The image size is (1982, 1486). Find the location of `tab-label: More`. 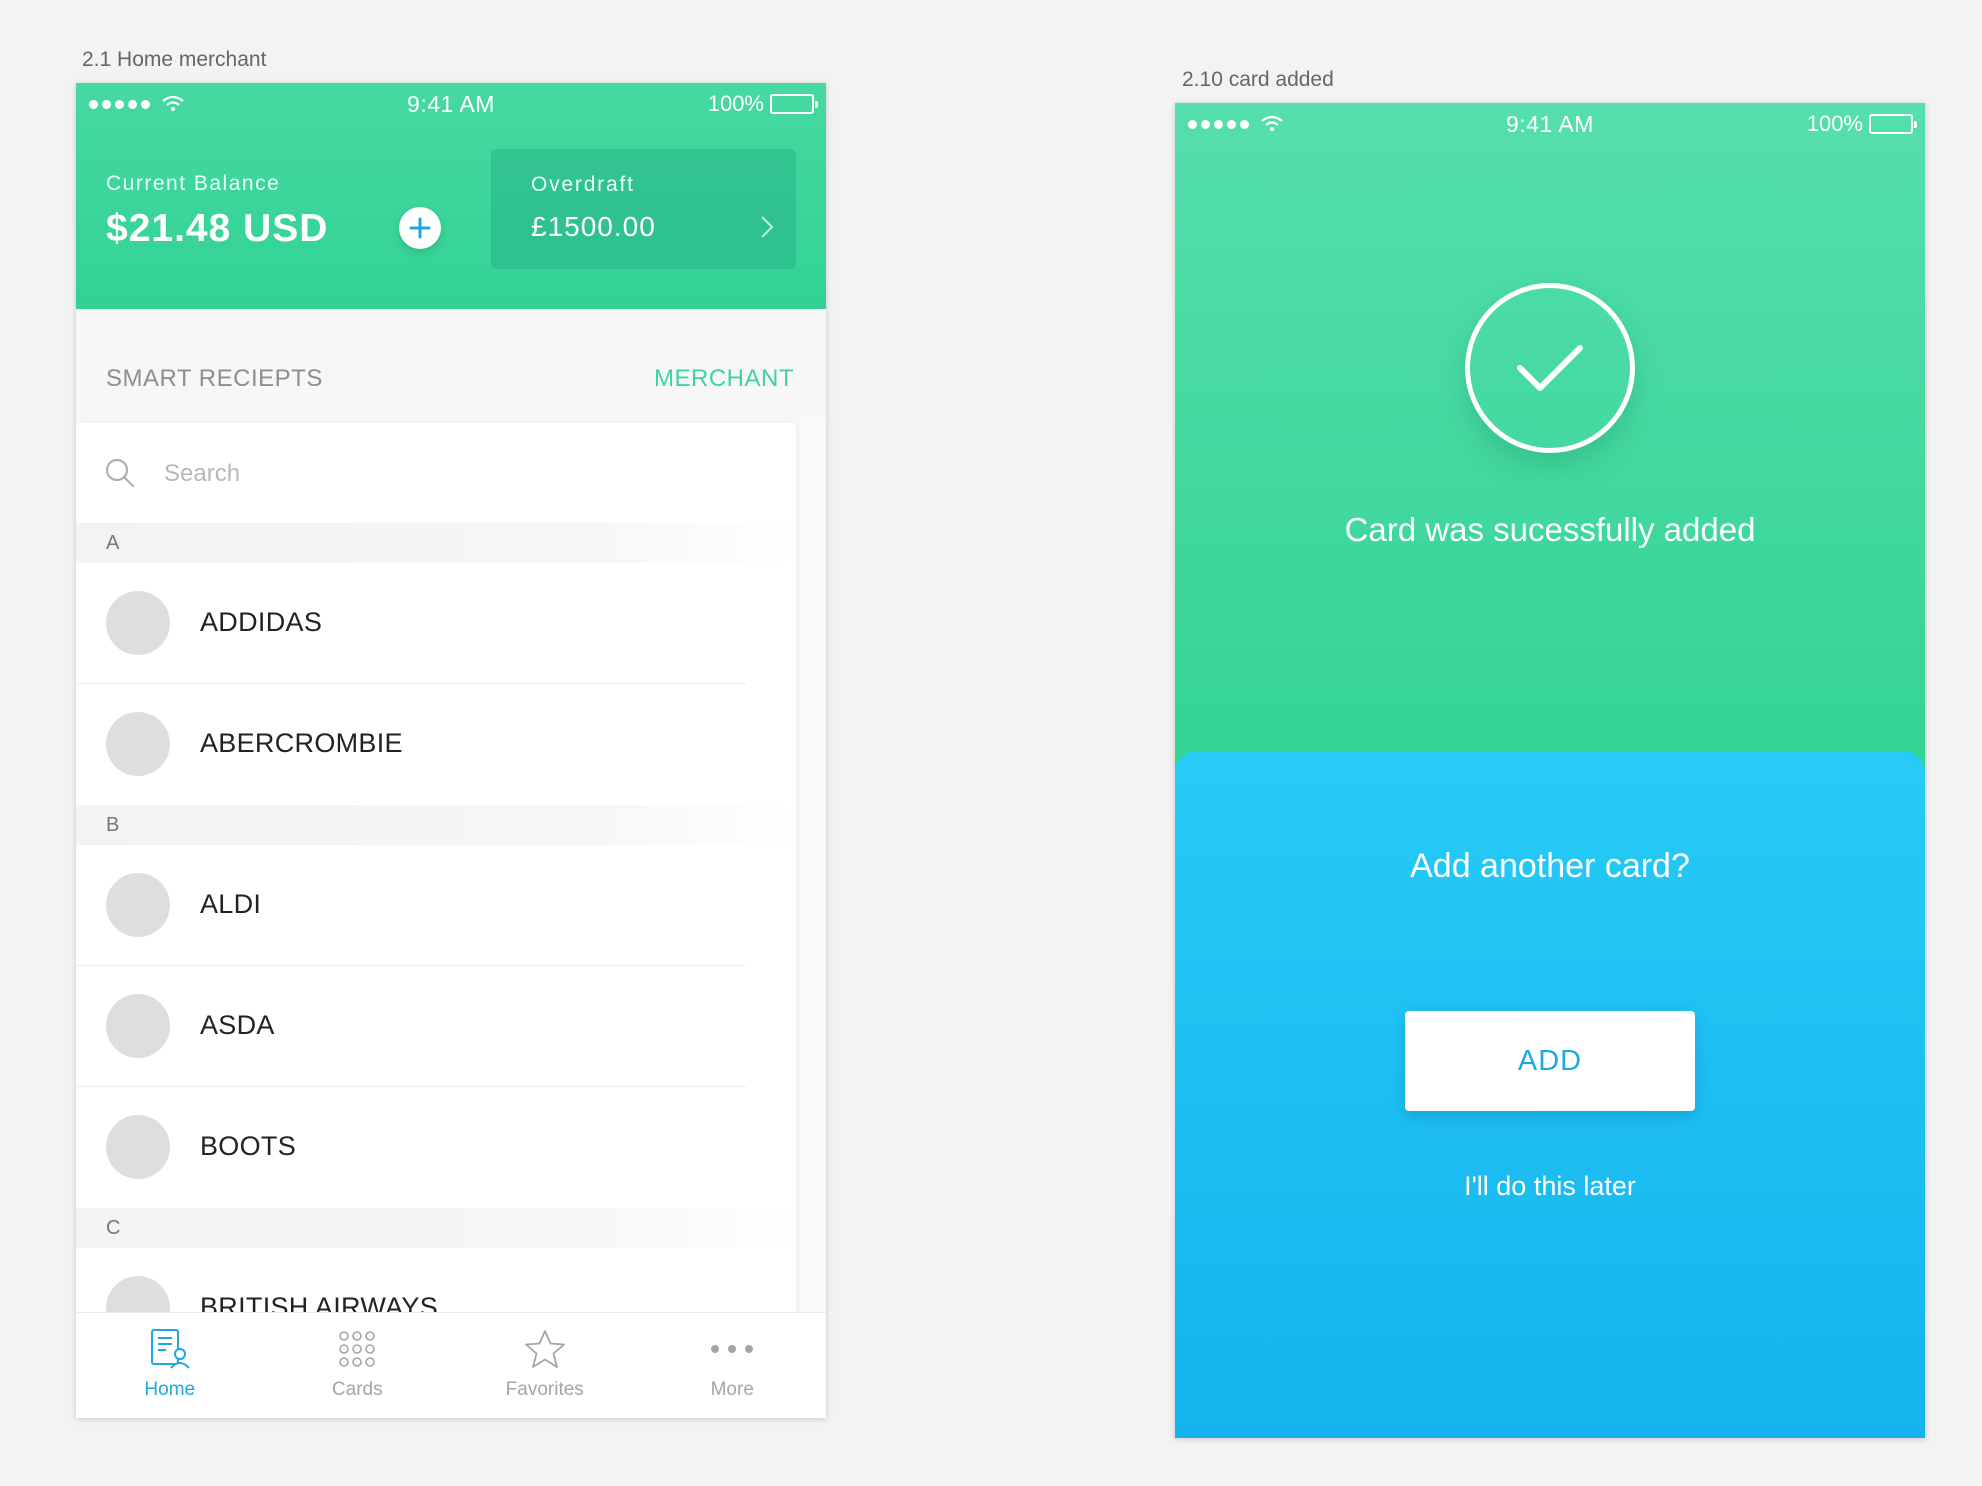

tab-label: More is located at coordinates (732, 1389).